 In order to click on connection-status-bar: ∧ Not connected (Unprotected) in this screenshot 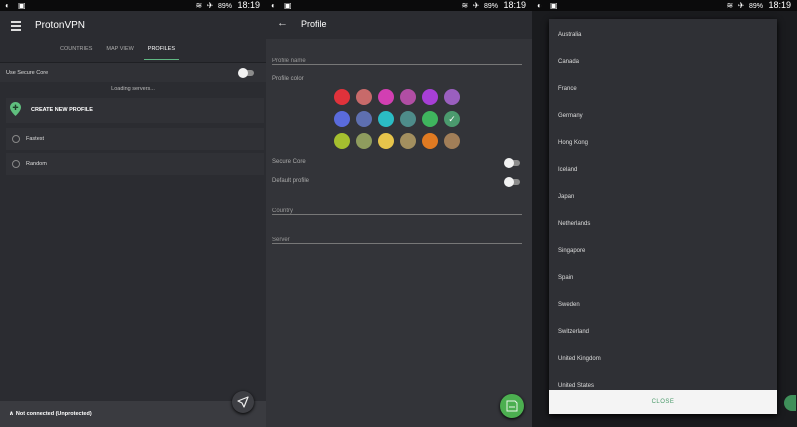, I will do `click(133, 414)`.